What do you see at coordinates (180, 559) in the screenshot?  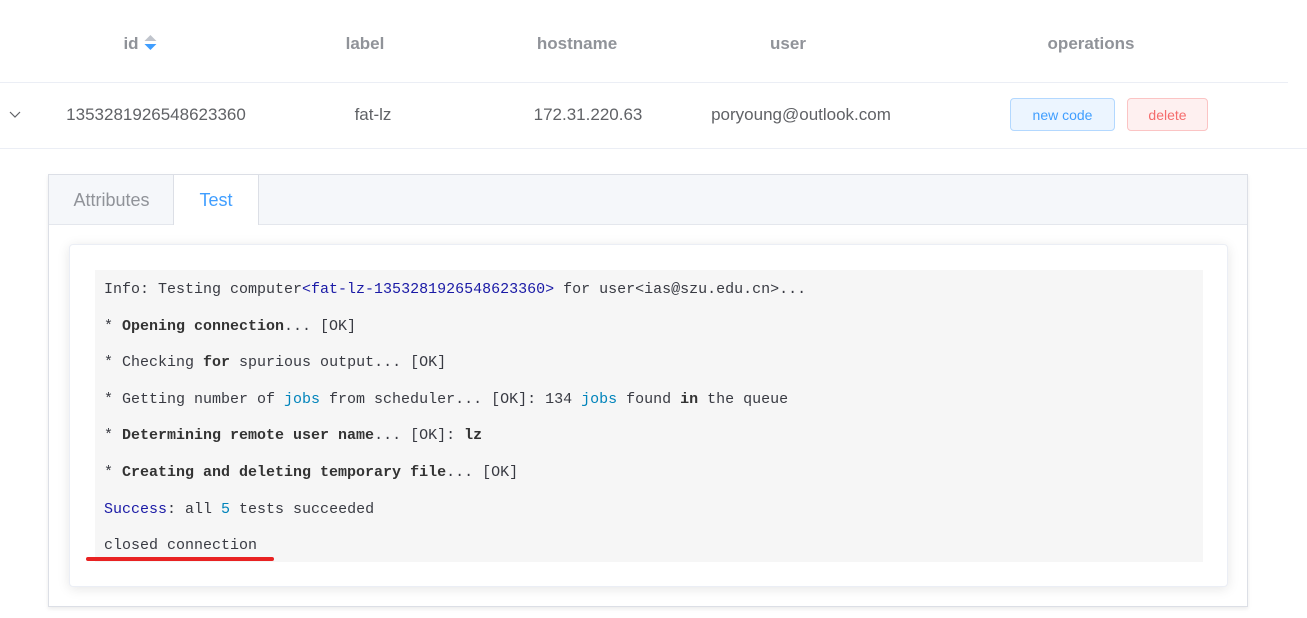 I see `annotation-underline` at bounding box center [180, 559].